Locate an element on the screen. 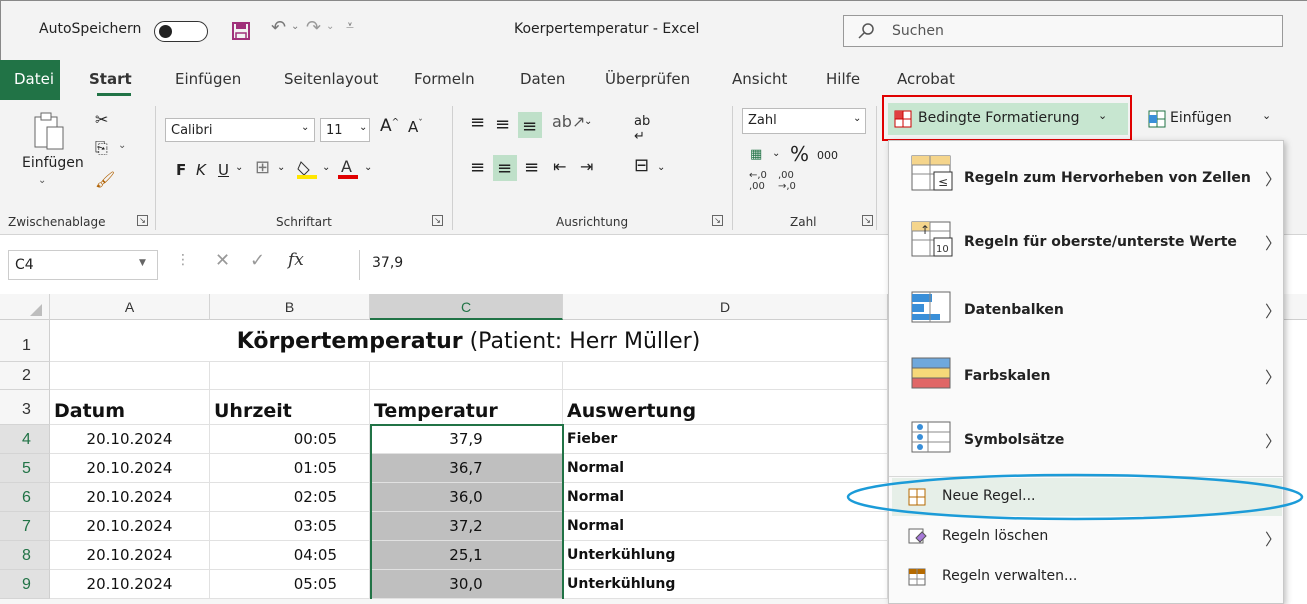 Image resolution: width=1307 pixels, height=604 pixels. align-bottom-button: ≡ is located at coordinates (530, 125).